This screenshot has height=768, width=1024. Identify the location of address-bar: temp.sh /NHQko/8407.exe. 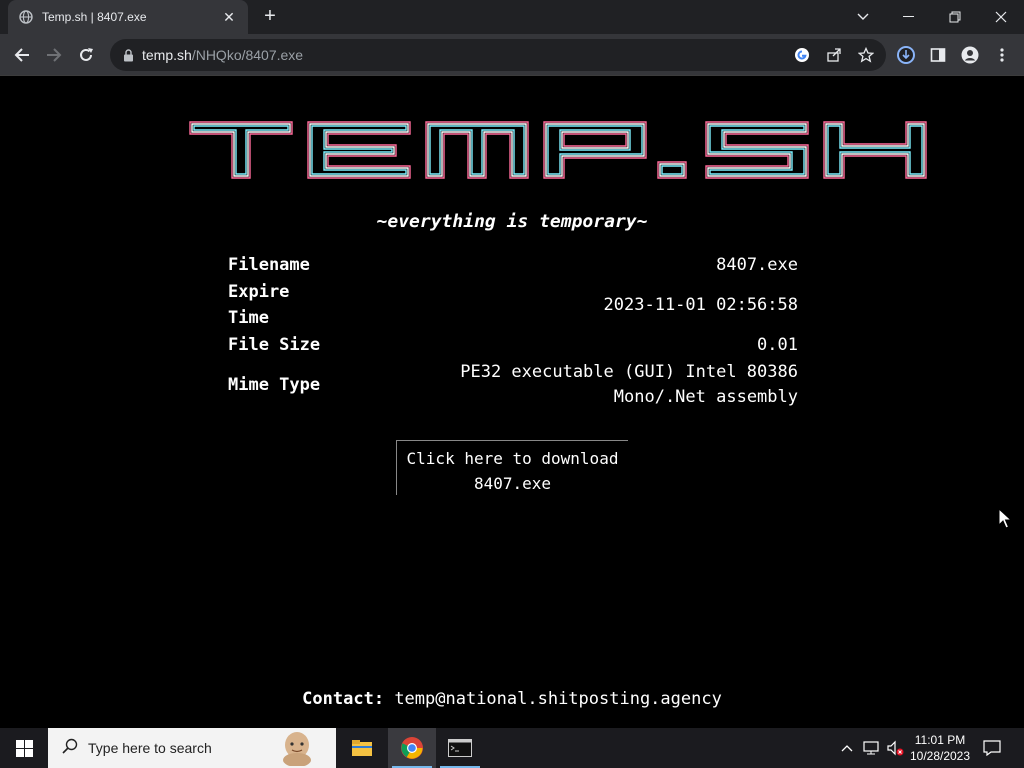
(498, 55).